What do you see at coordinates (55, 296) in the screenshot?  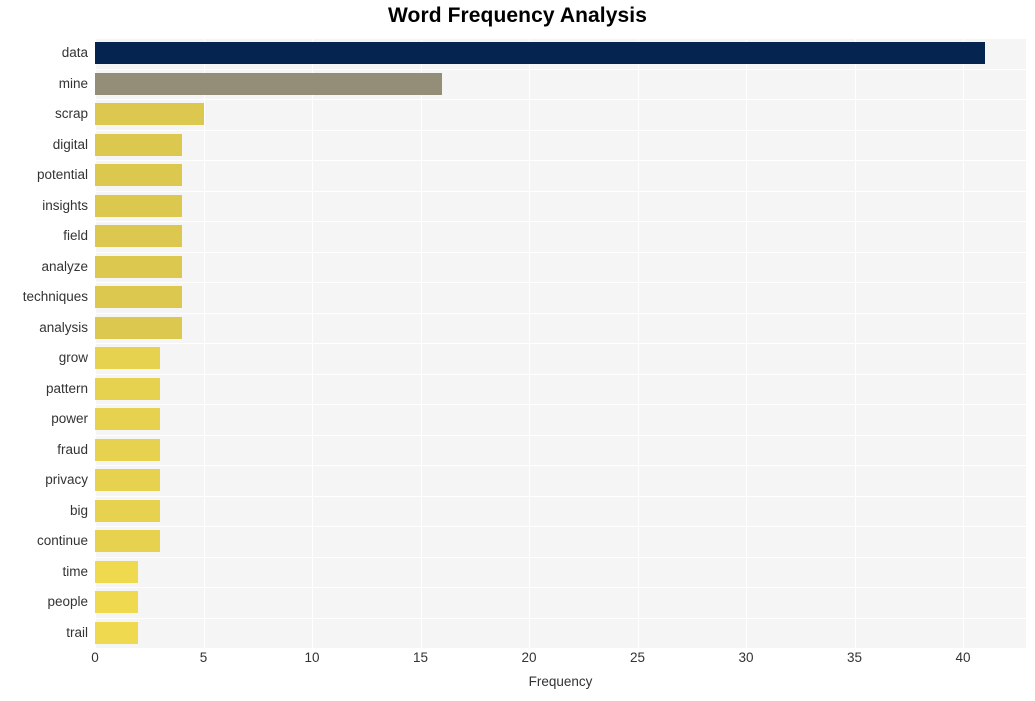 I see `y-axis-tick-label: techniques` at bounding box center [55, 296].